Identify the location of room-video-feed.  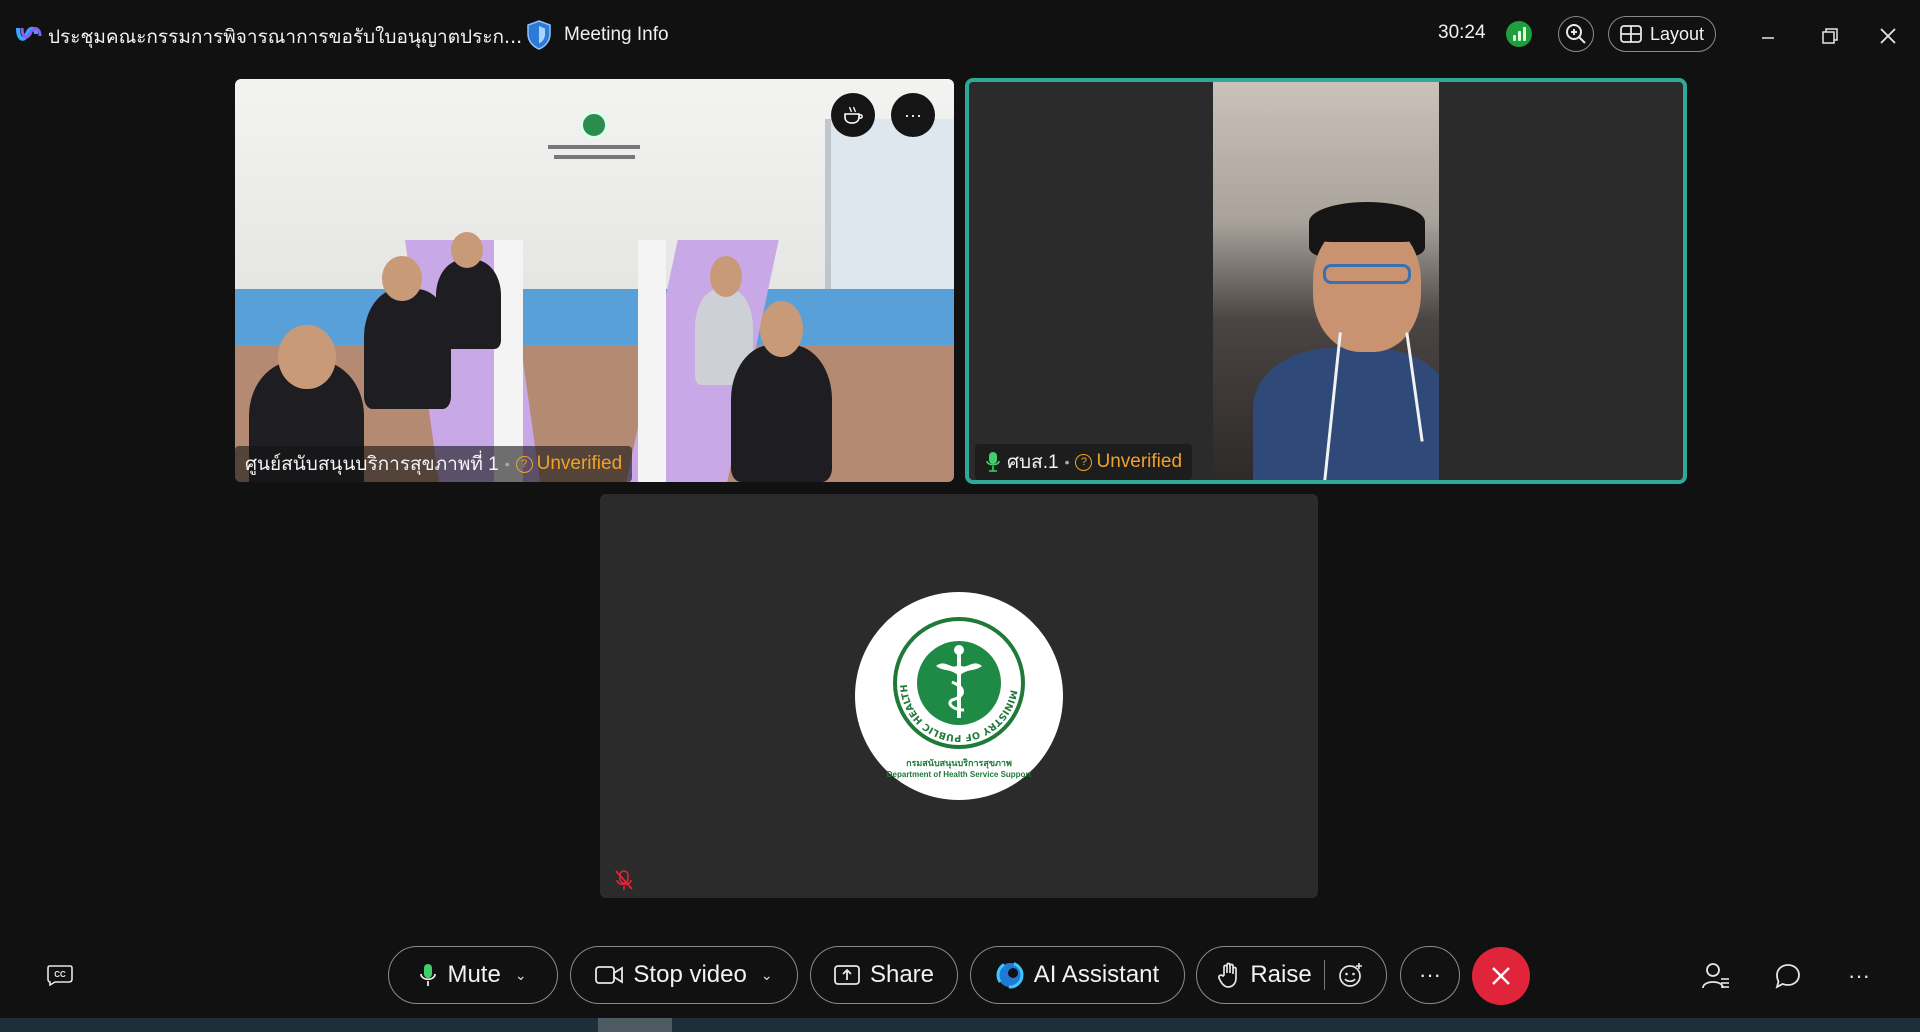
(594, 280).